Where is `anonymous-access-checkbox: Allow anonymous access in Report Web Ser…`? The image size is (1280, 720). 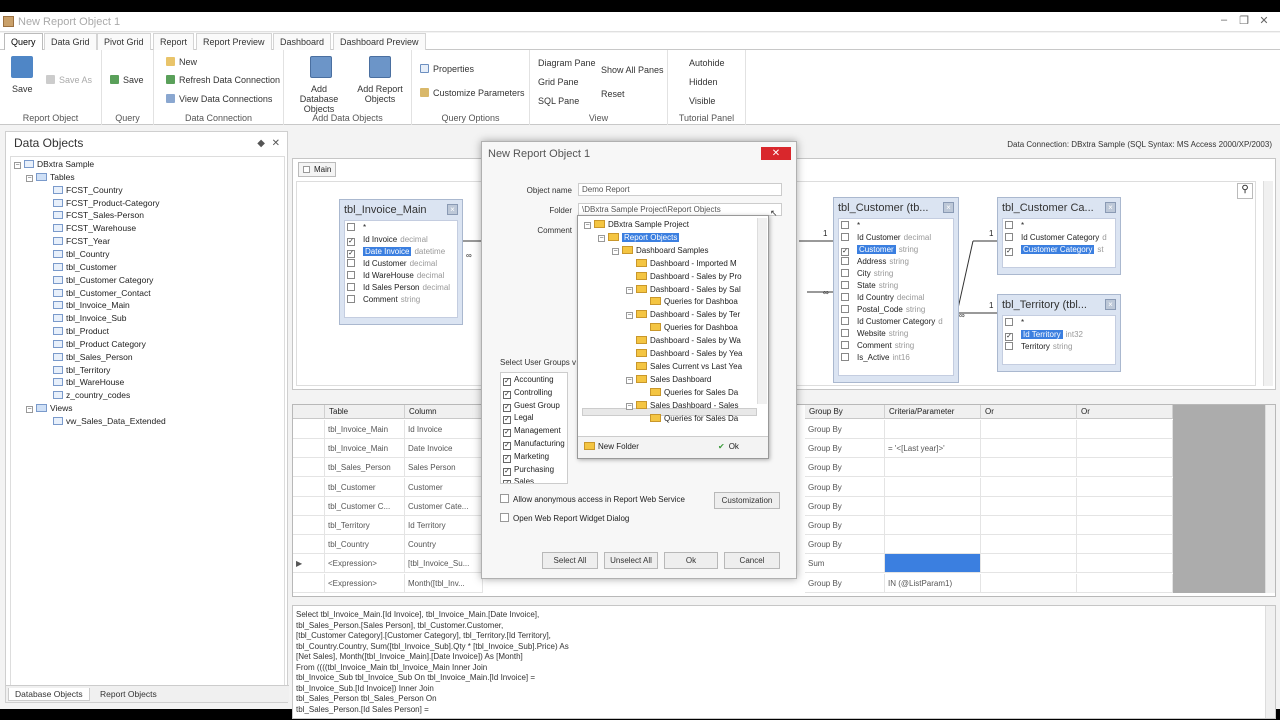
anonymous-access-checkbox: Allow anonymous access in Report Web Ser… is located at coordinates (592, 499).